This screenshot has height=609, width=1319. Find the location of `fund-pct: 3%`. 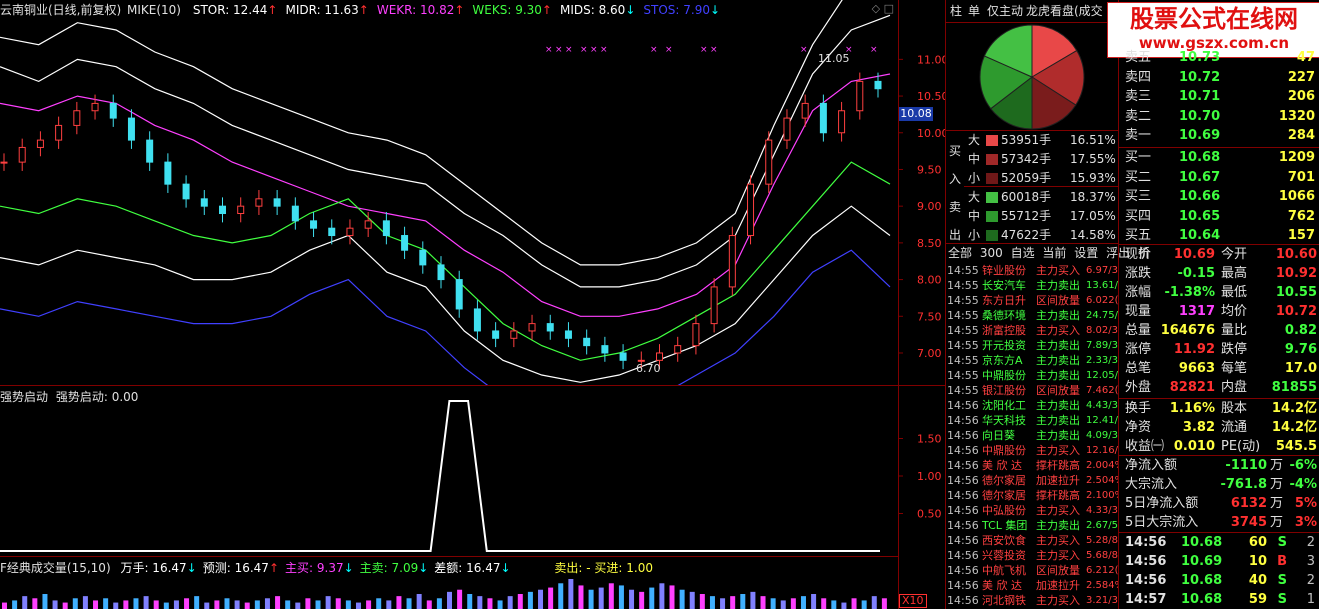

fund-pct: 3% is located at coordinates (1305, 522).